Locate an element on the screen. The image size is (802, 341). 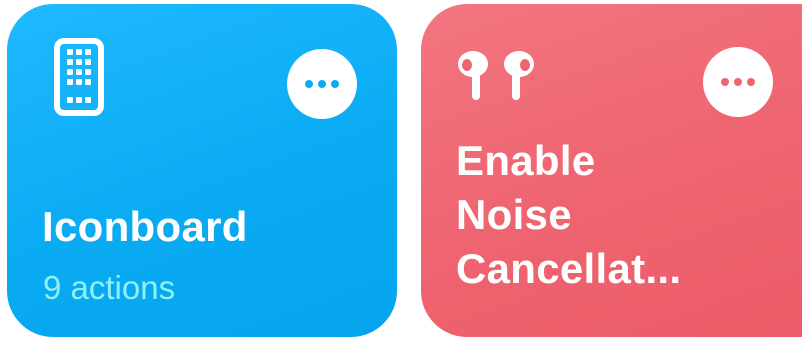
shortcut-action-count: 9 actions is located at coordinates (109, 287).